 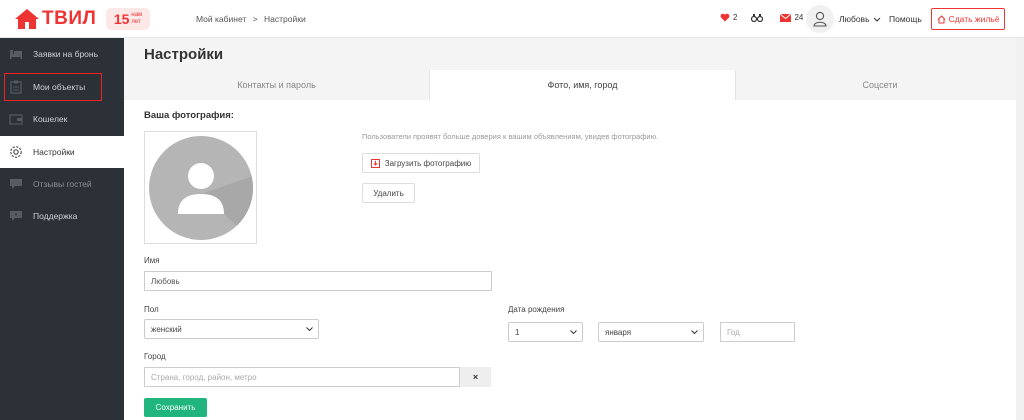 I want to click on help-link: Помощь, so click(x=905, y=19).